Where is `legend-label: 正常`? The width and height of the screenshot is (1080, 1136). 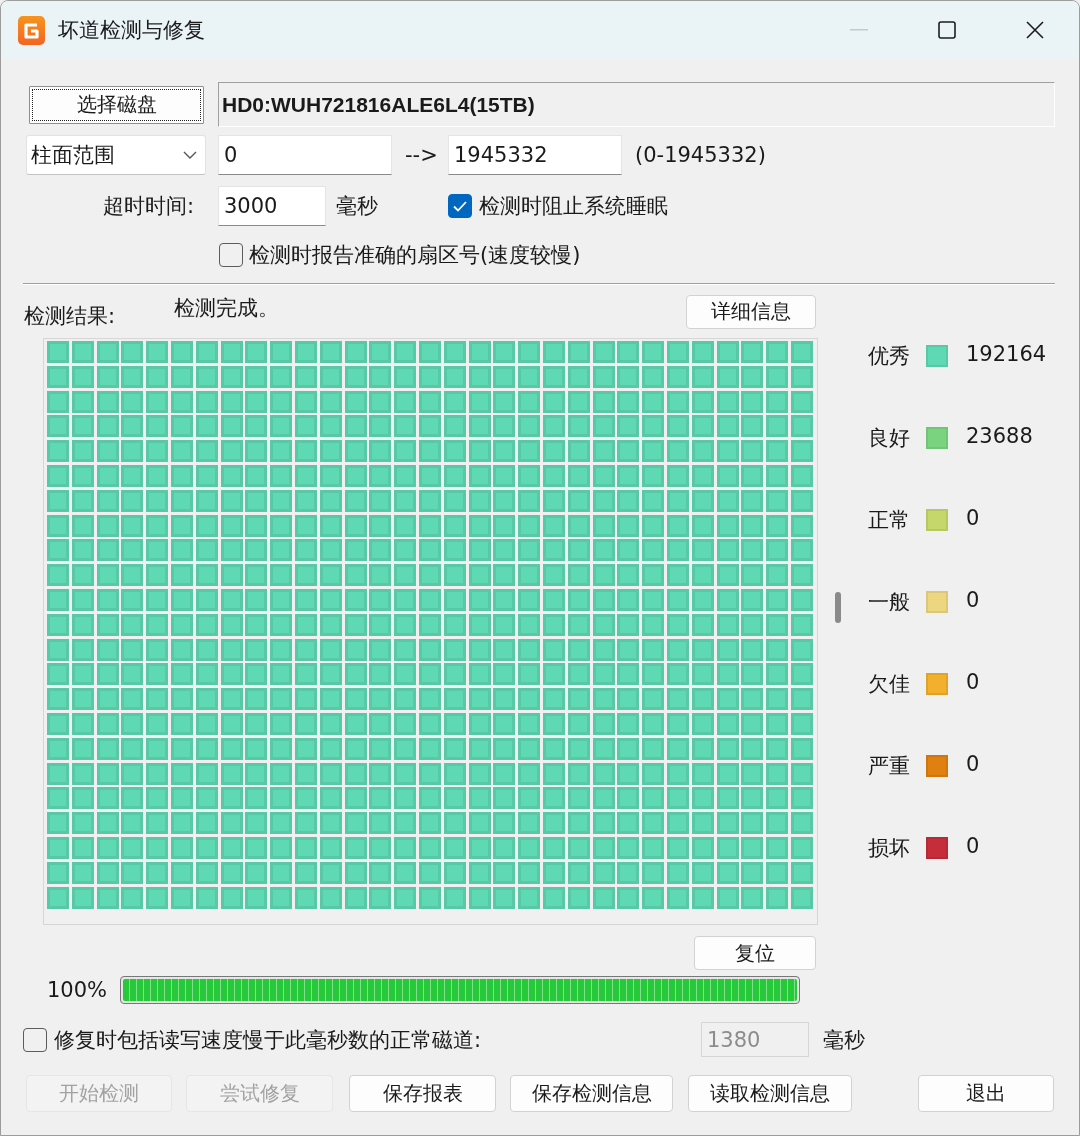 legend-label: 正常 is located at coordinates (889, 520).